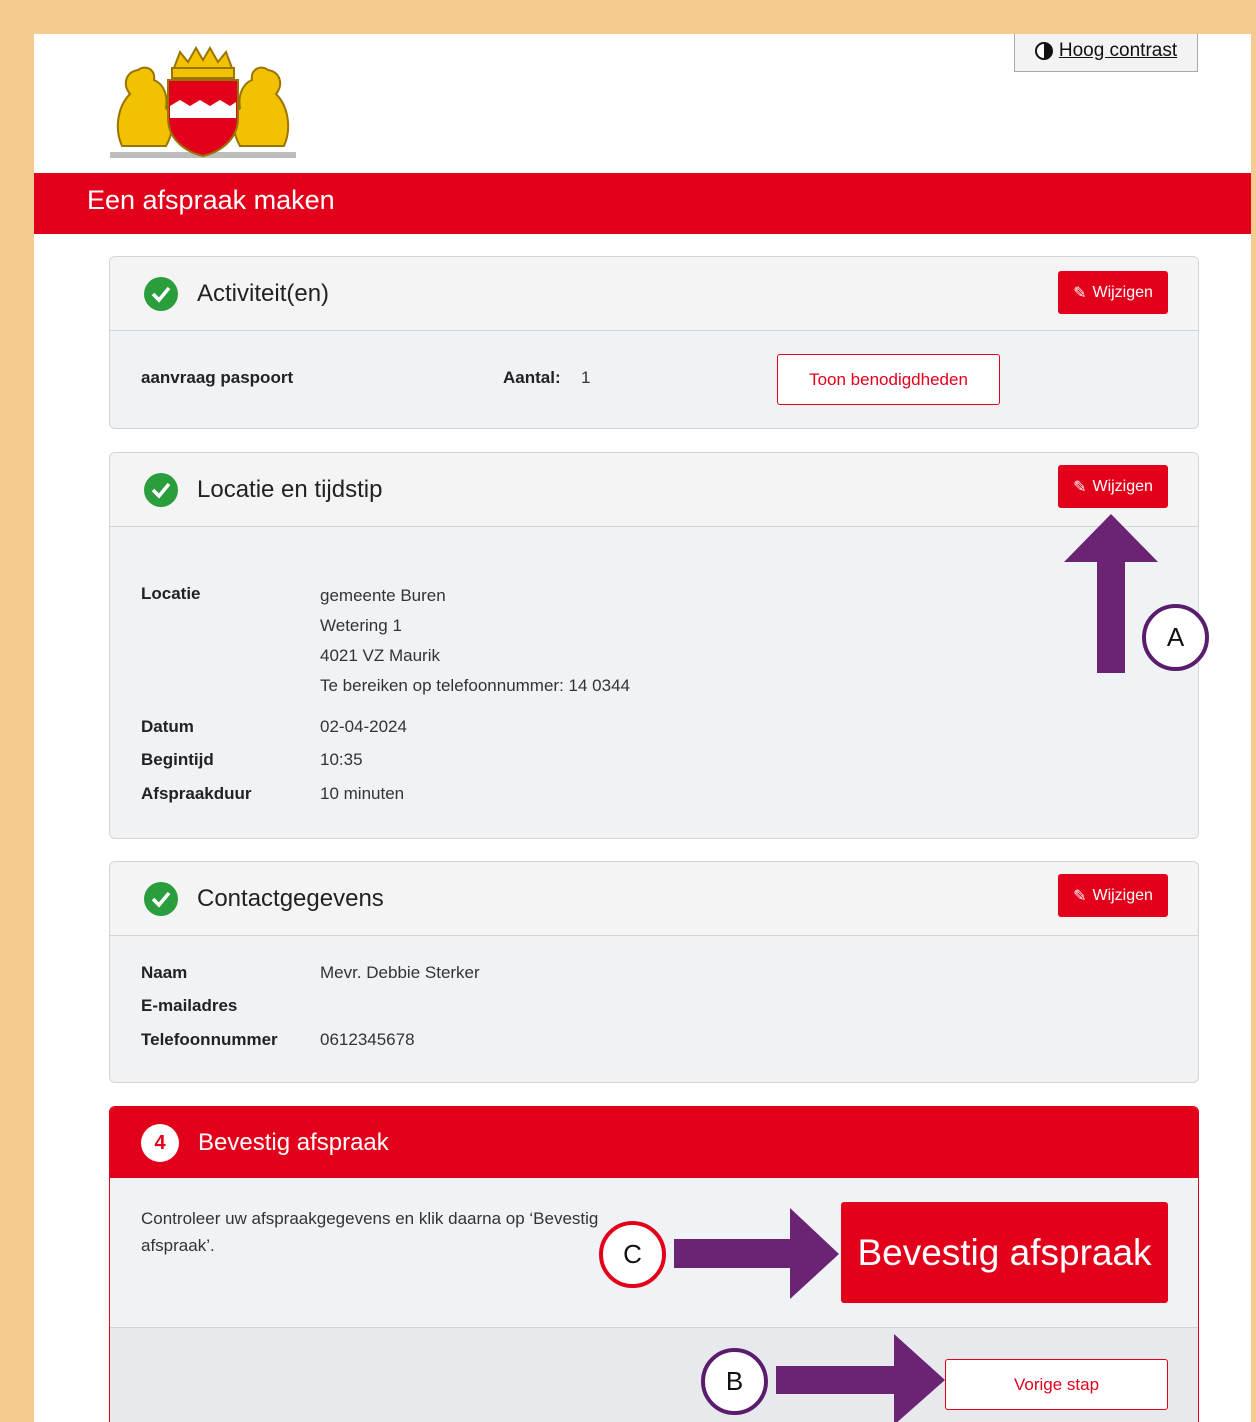 The height and width of the screenshot is (1422, 1256). I want to click on count-label: Aantal:, so click(532, 377).